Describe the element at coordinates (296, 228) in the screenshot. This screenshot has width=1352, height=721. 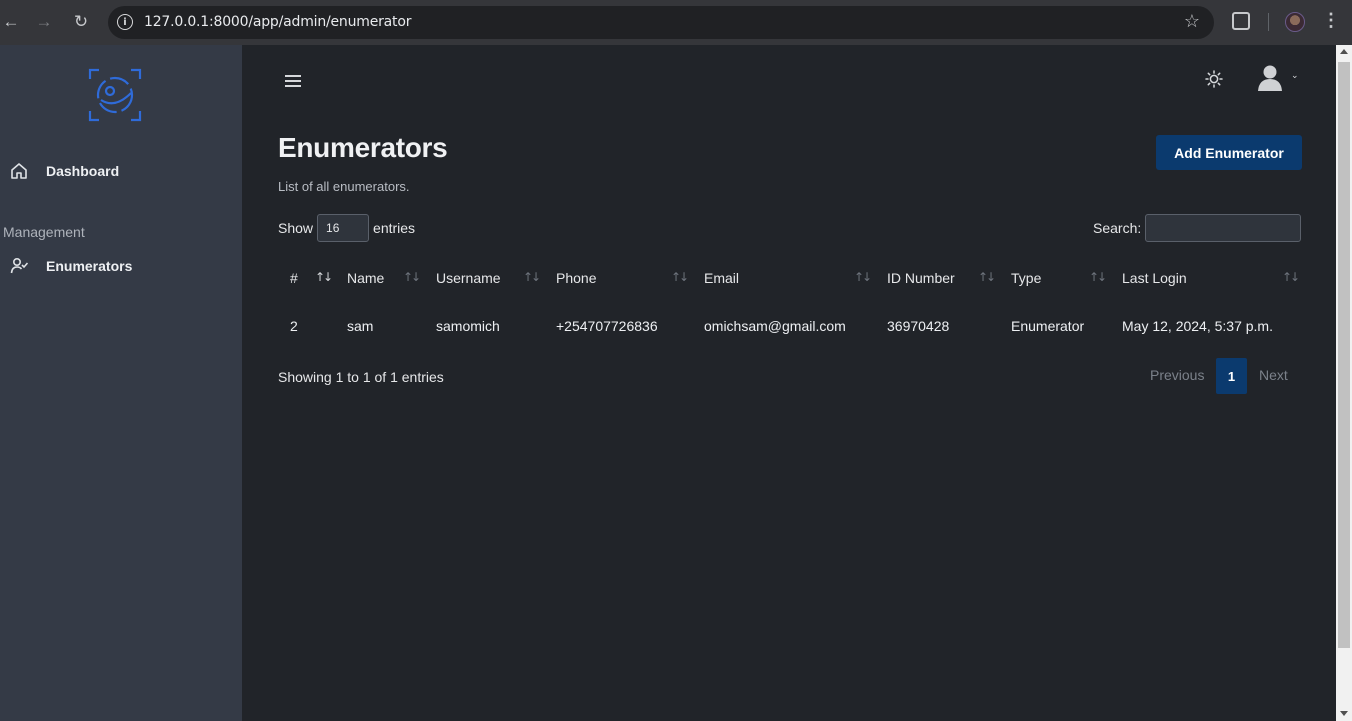
I see `show-label: Show` at that location.